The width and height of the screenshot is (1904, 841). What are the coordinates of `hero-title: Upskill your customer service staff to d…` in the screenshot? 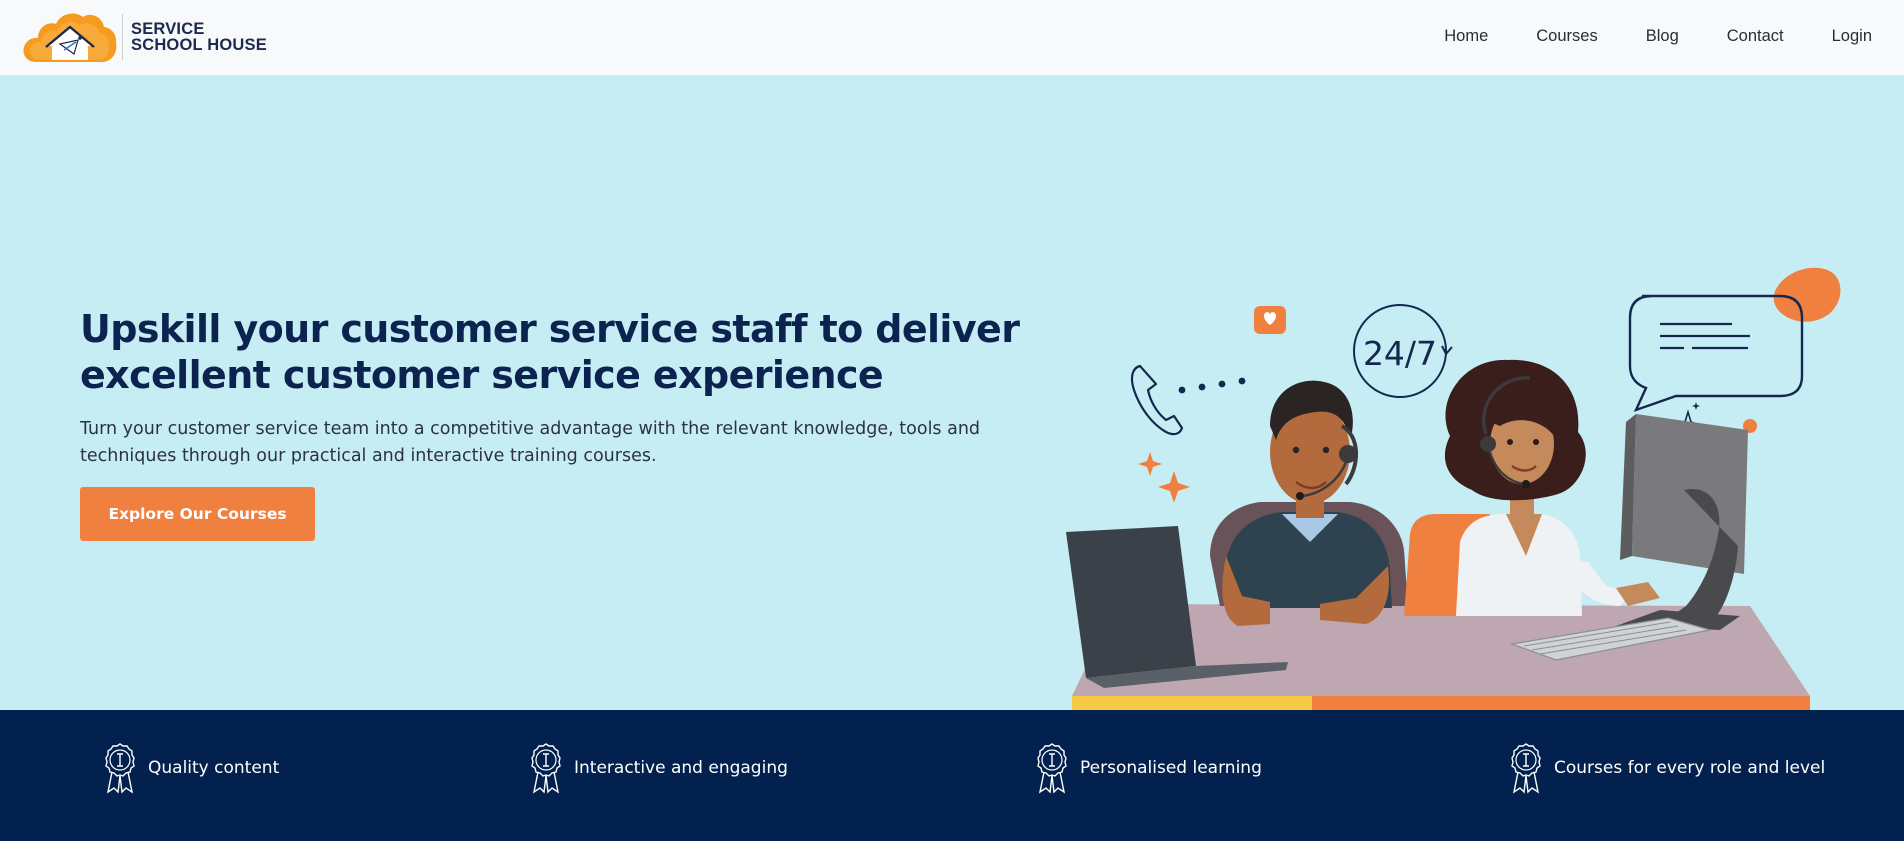 It's located at (560, 352).